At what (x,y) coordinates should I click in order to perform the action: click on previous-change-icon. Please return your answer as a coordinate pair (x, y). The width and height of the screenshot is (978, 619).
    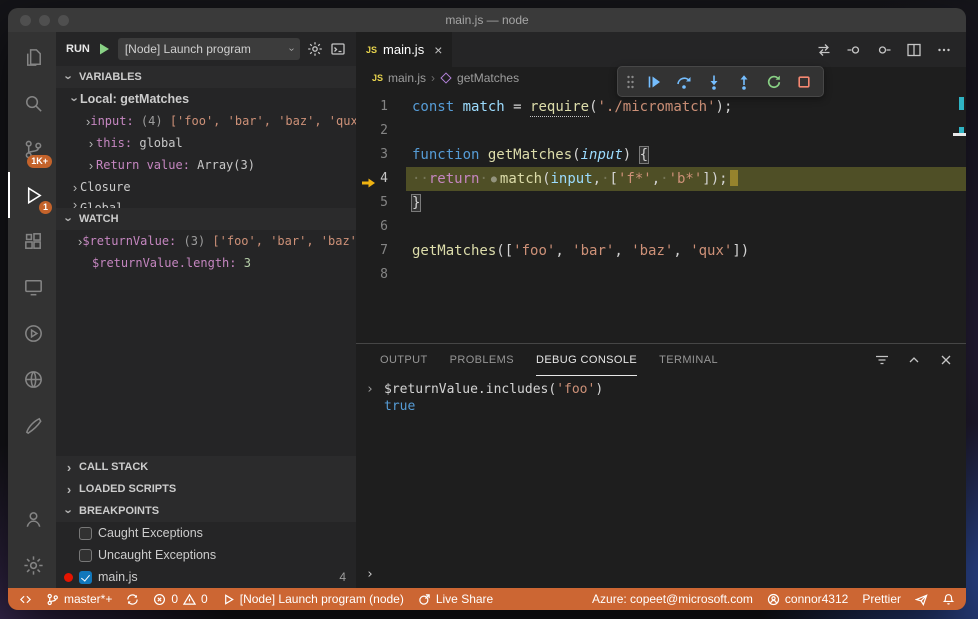
    Looking at the image, I should click on (854, 50).